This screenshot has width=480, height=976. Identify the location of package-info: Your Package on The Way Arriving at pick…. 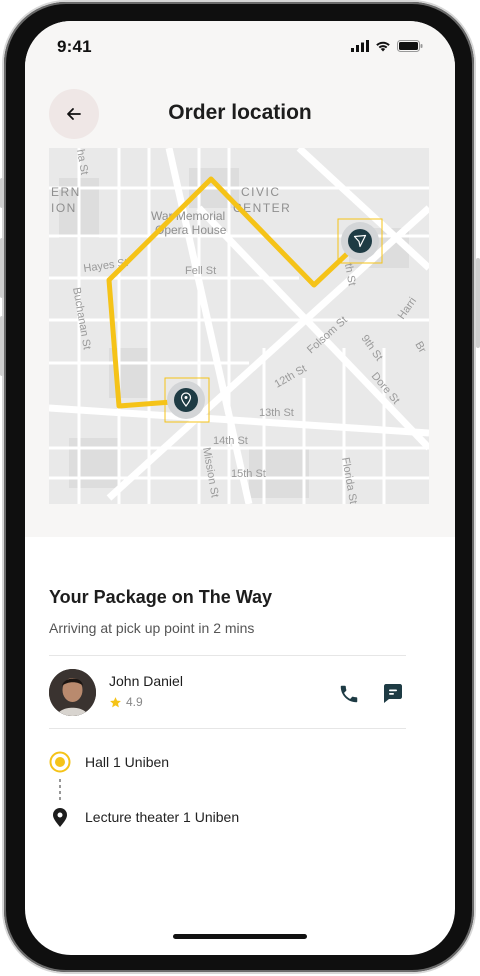
(240, 611).